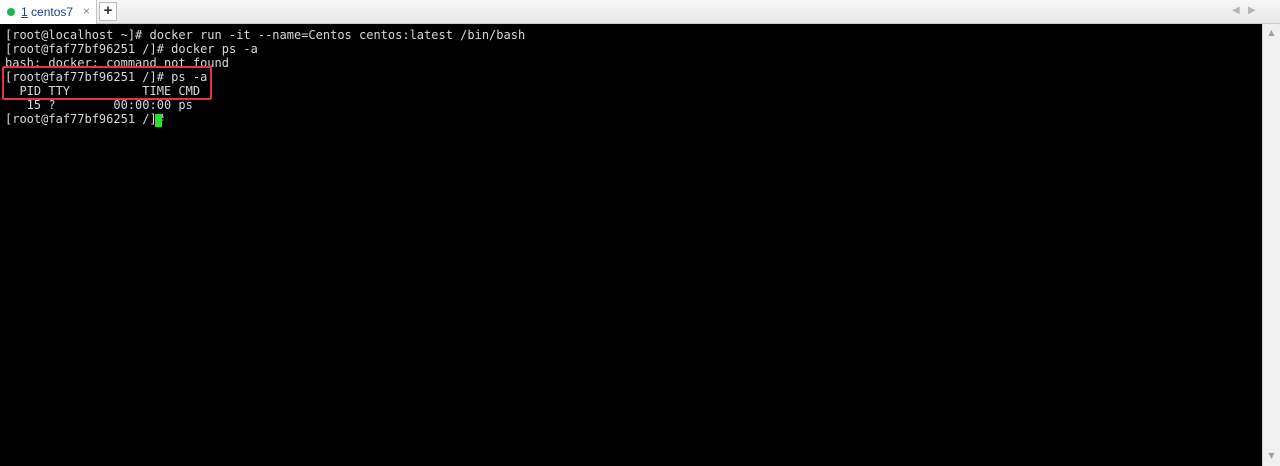  What do you see at coordinates (131, 49) in the screenshot?
I see `terminal-line: [root@faf77bf96251 /]# docker ps -a` at bounding box center [131, 49].